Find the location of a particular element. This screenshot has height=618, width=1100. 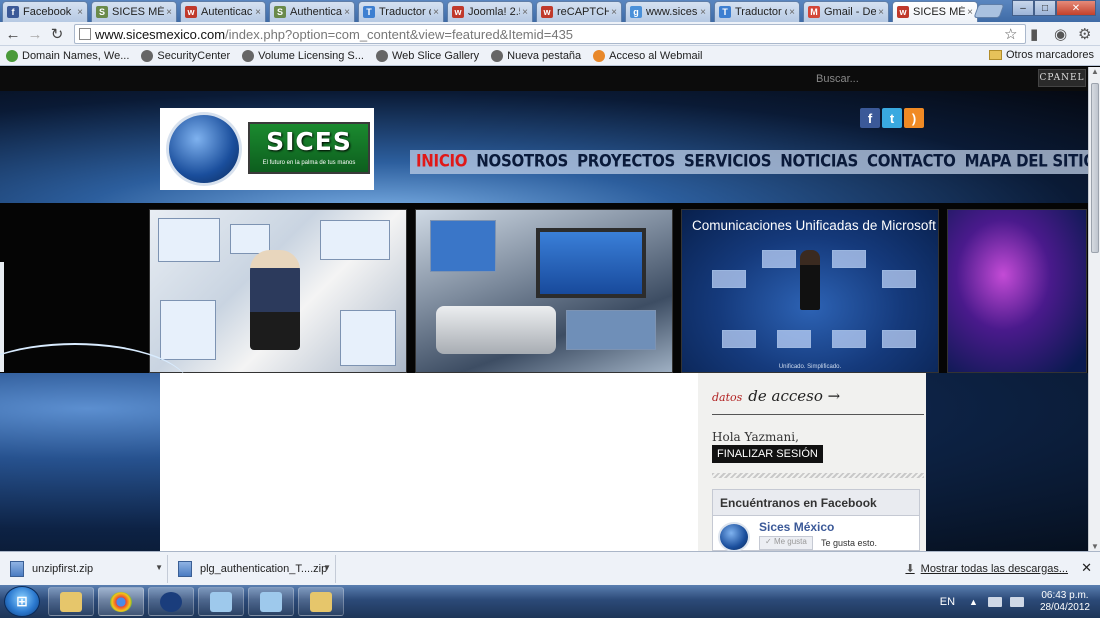

scroll-thumb is located at coordinates (1095, 168).